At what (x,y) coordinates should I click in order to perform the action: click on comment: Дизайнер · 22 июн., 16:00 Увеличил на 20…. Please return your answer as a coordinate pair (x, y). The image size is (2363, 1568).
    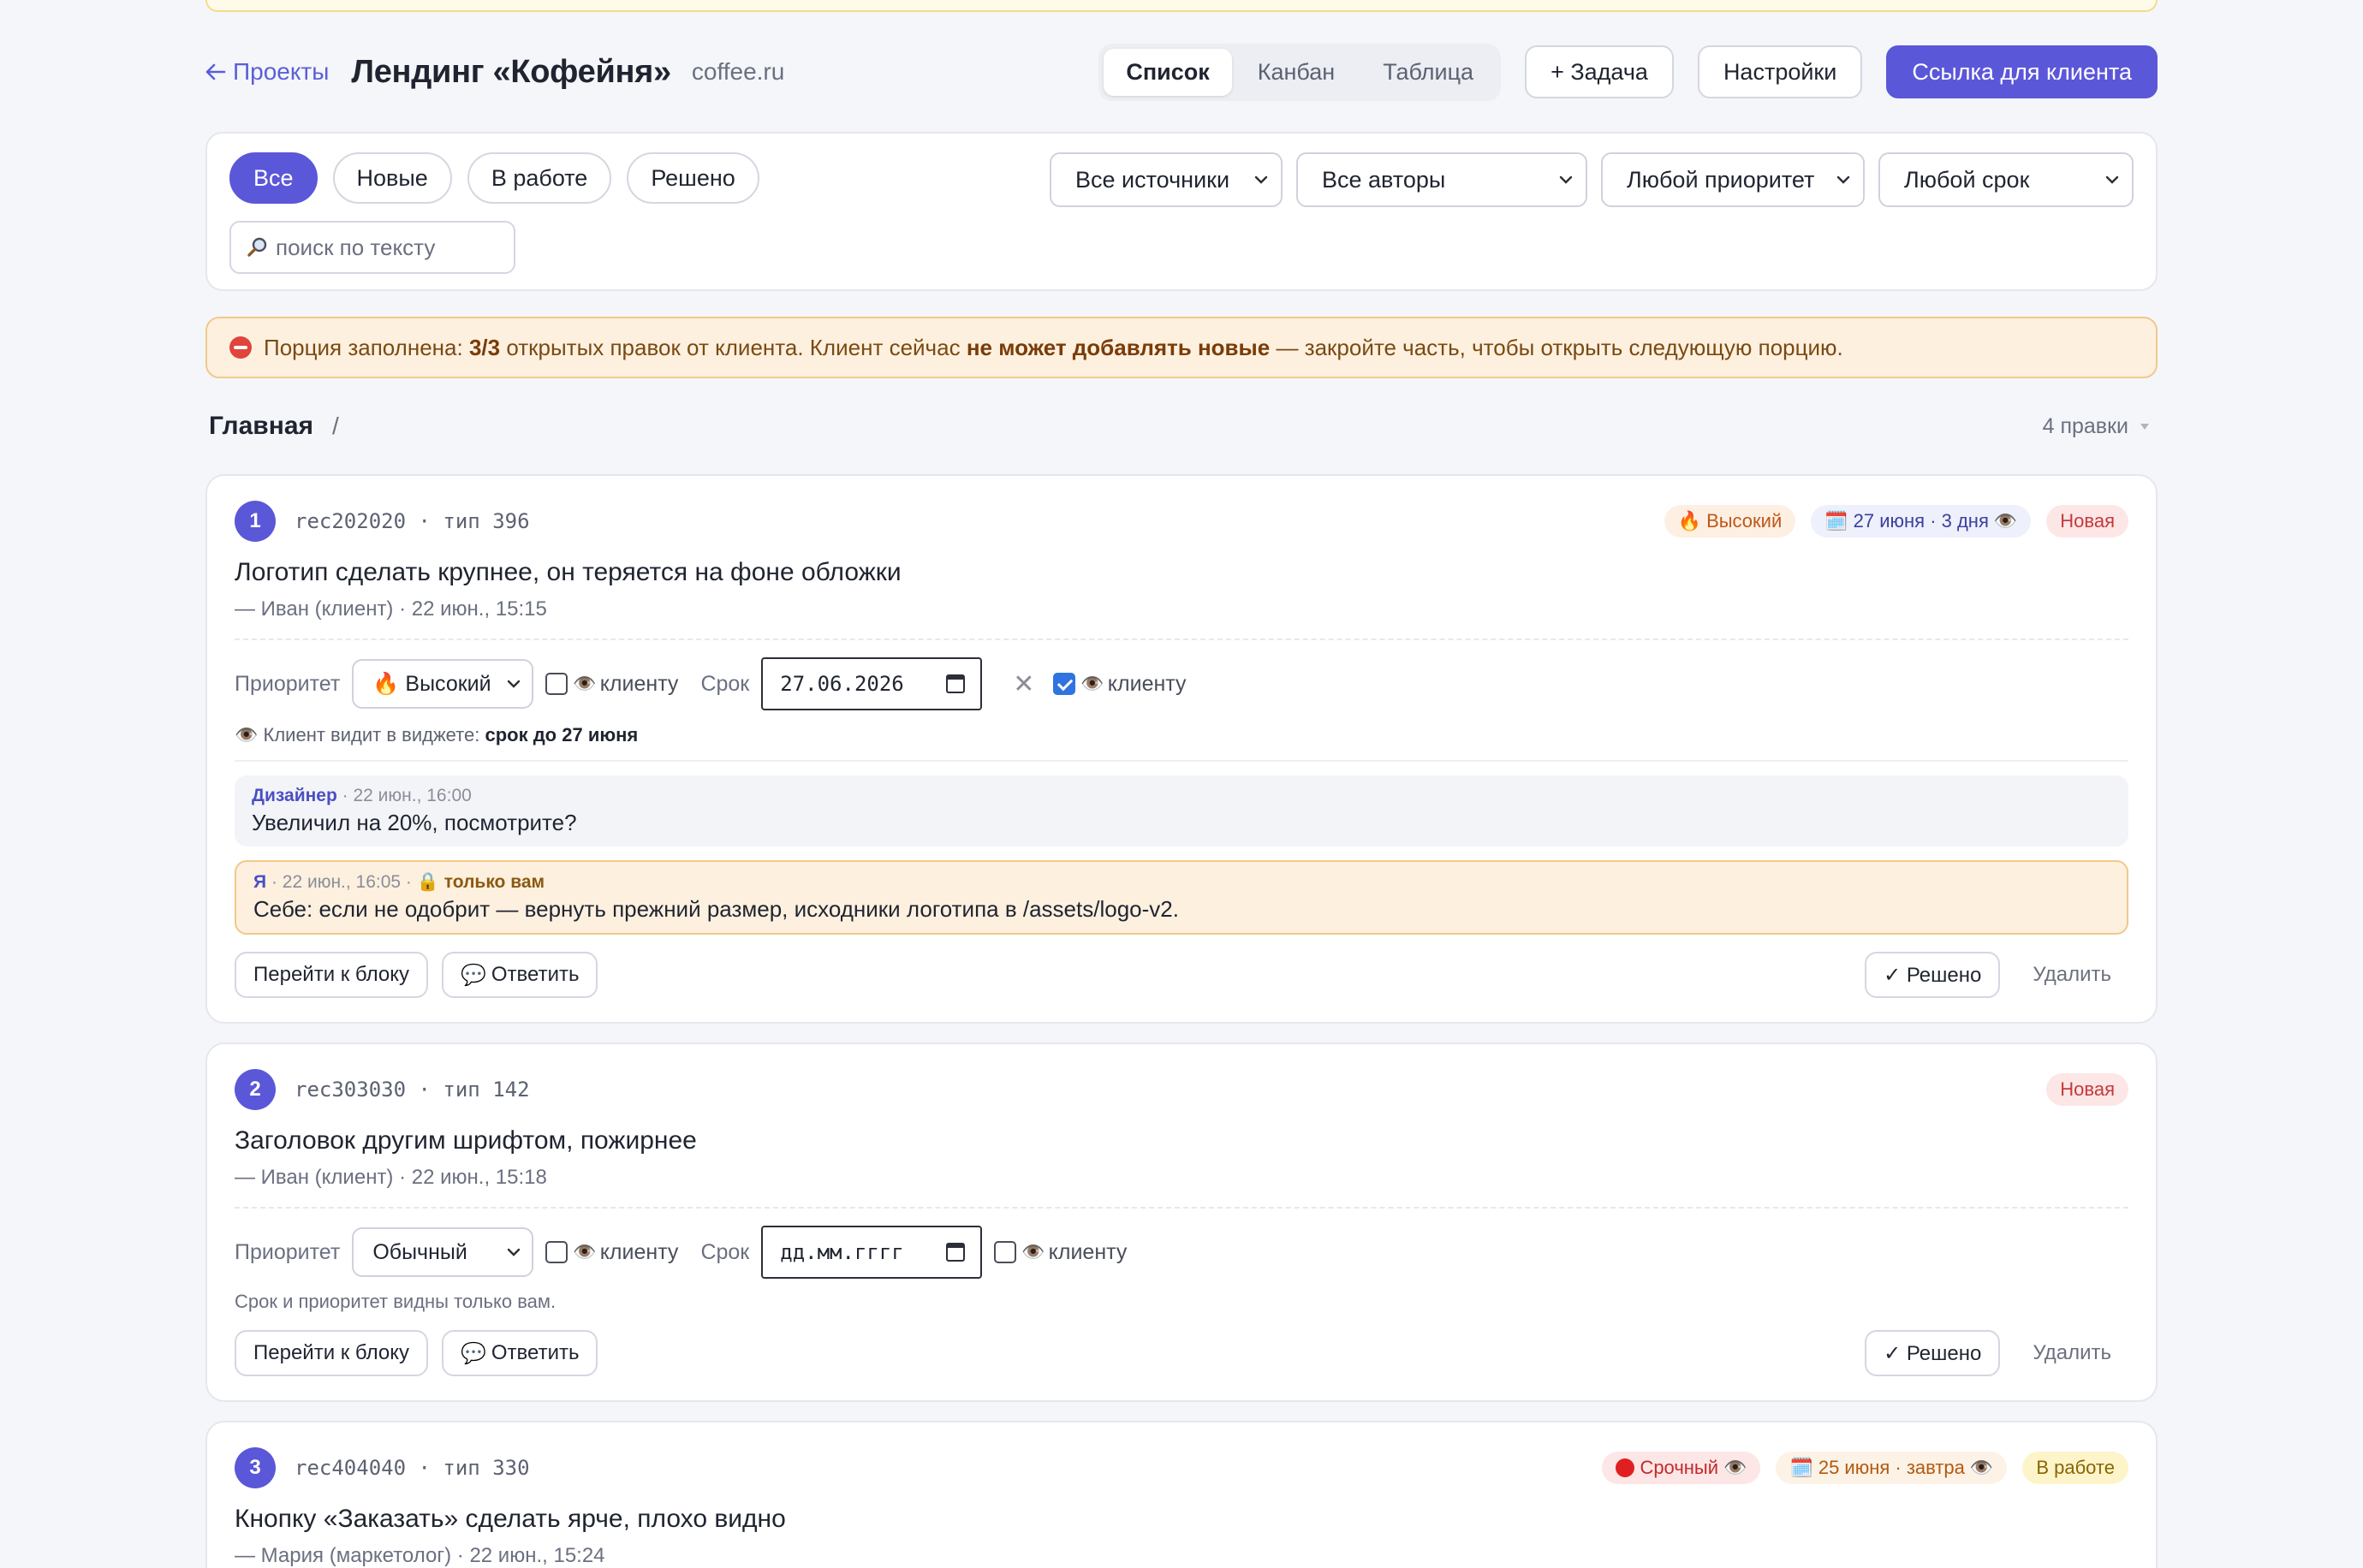
    Looking at the image, I should click on (1181, 810).